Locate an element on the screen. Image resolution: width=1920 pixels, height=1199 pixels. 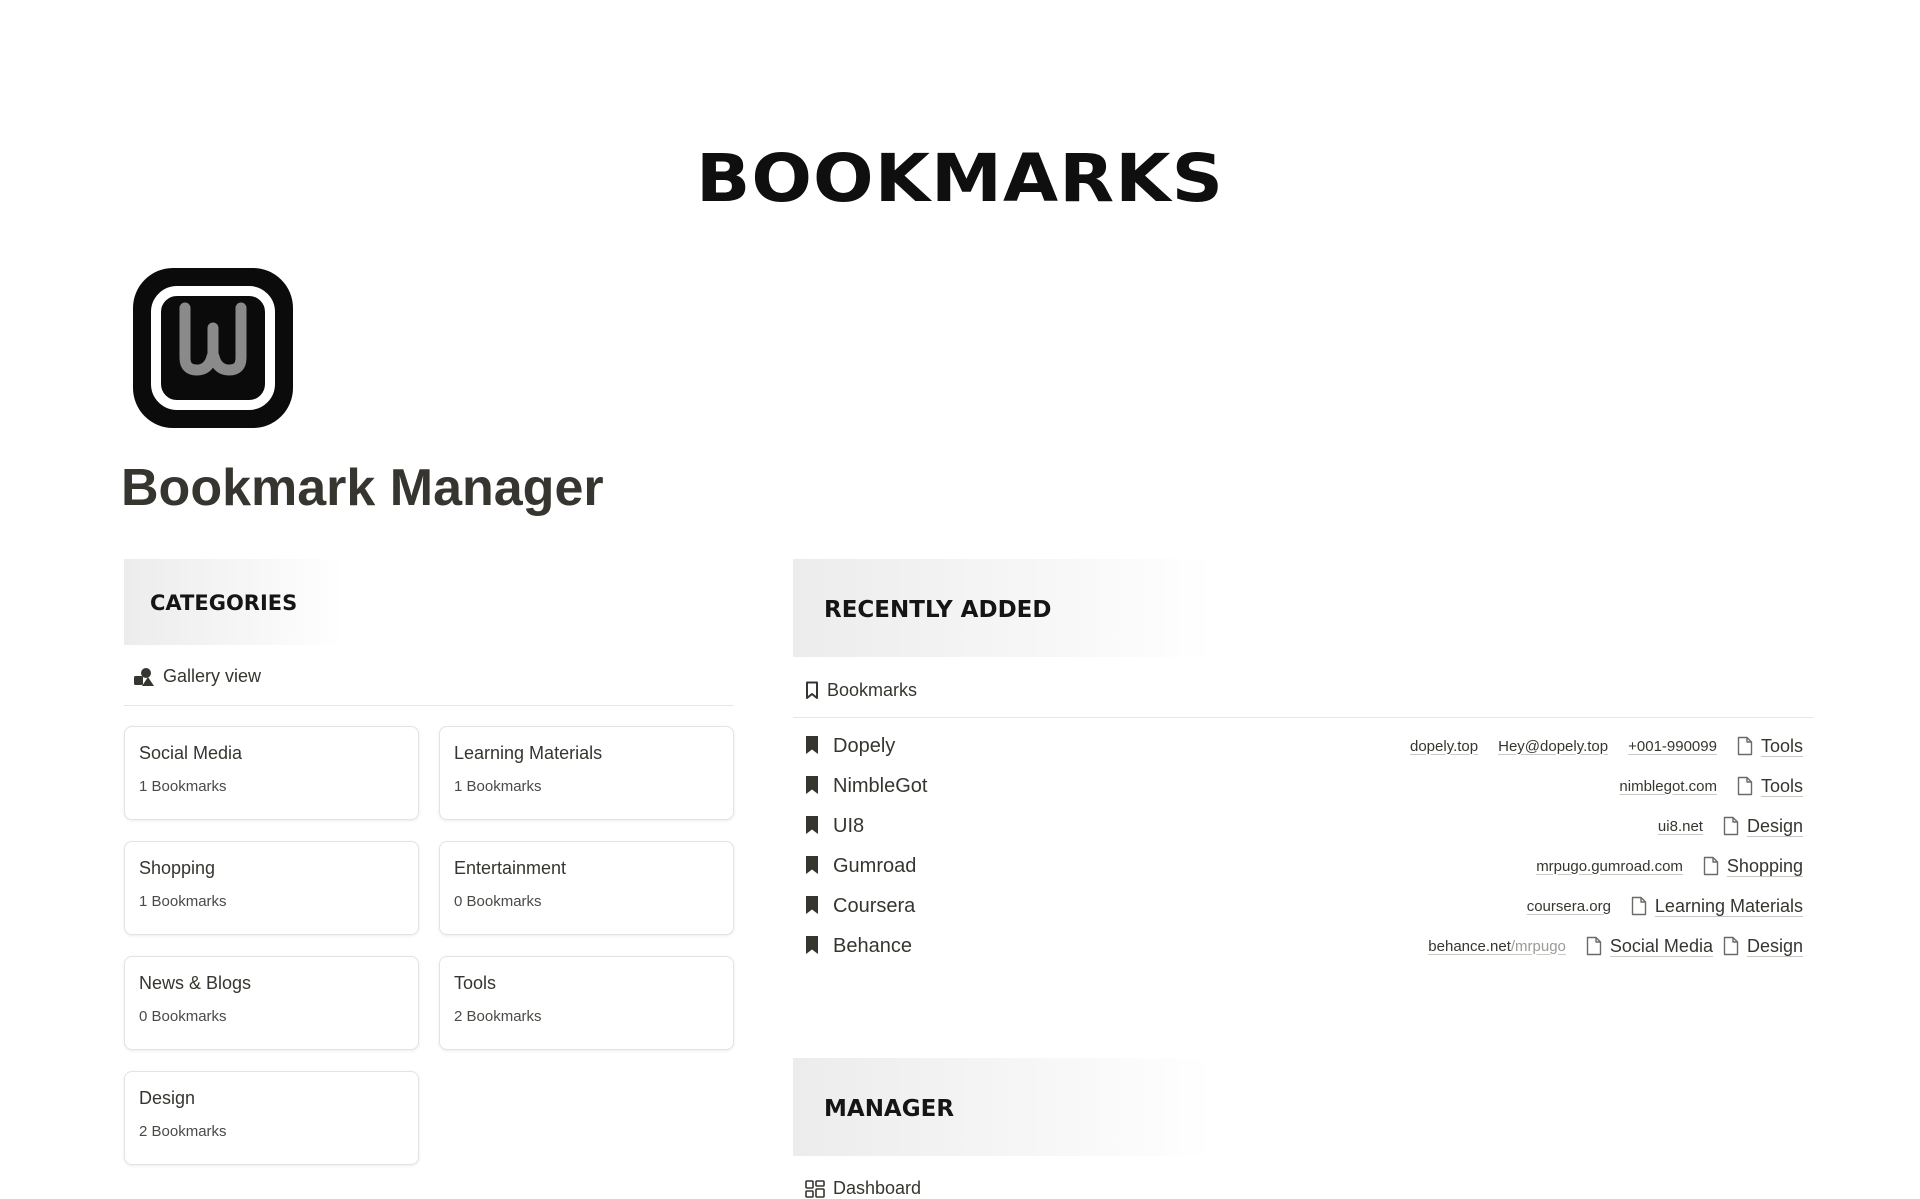
gallery-divider is located at coordinates (429, 705).